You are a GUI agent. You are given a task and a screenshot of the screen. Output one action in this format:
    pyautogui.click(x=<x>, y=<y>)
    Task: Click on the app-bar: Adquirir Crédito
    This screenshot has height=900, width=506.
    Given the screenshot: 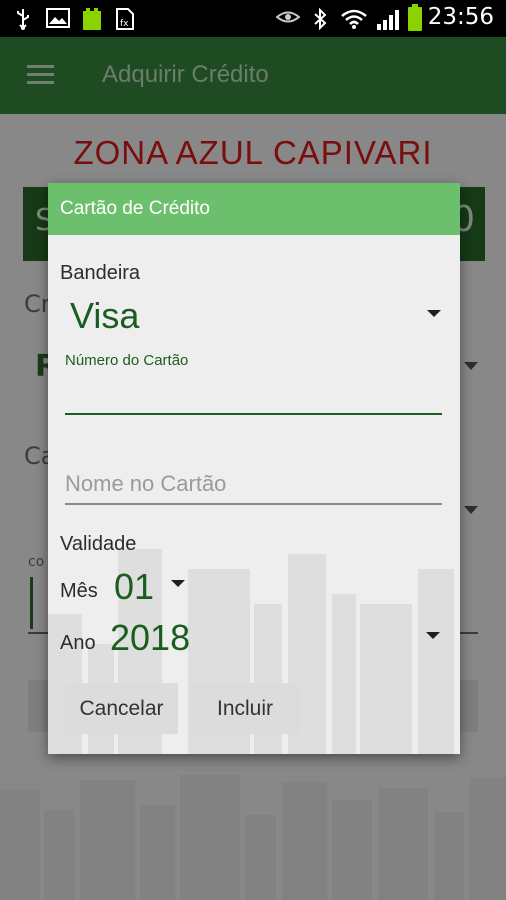 What is the action you would take?
    pyautogui.click(x=253, y=75)
    